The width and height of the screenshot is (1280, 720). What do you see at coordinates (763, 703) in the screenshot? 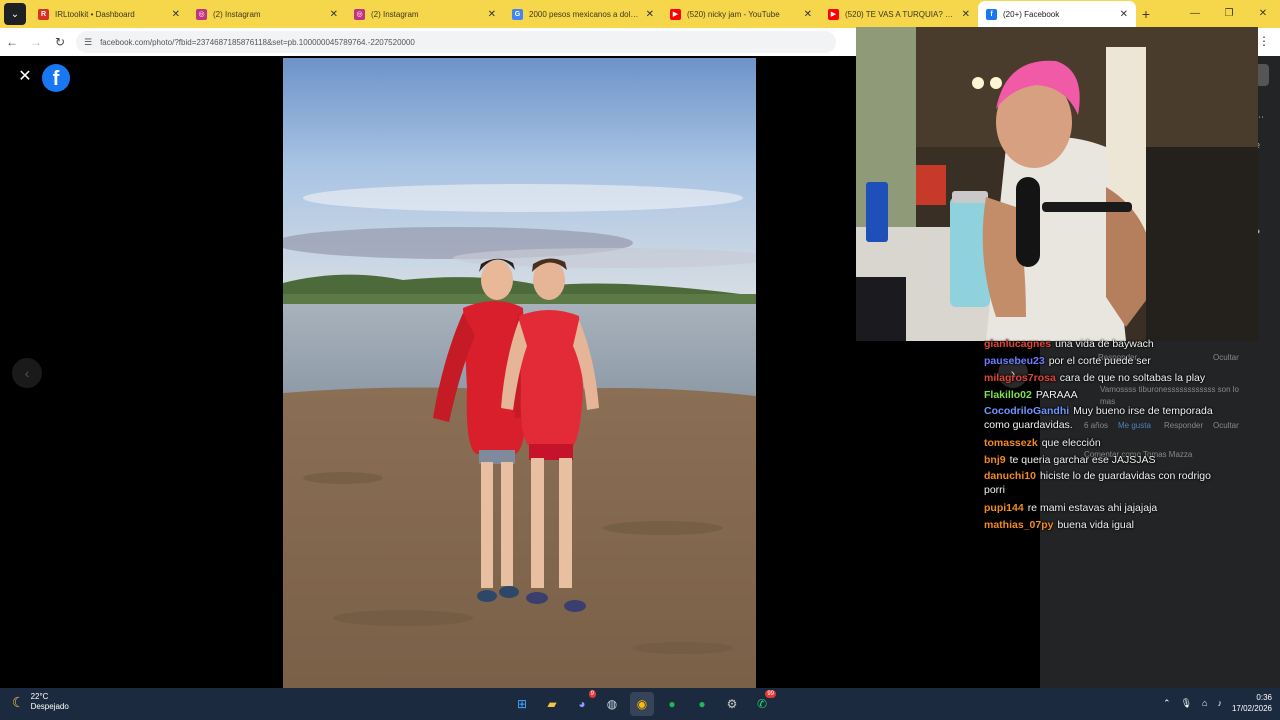
I see `whatsapp-icon: ✆ 99` at bounding box center [763, 703].